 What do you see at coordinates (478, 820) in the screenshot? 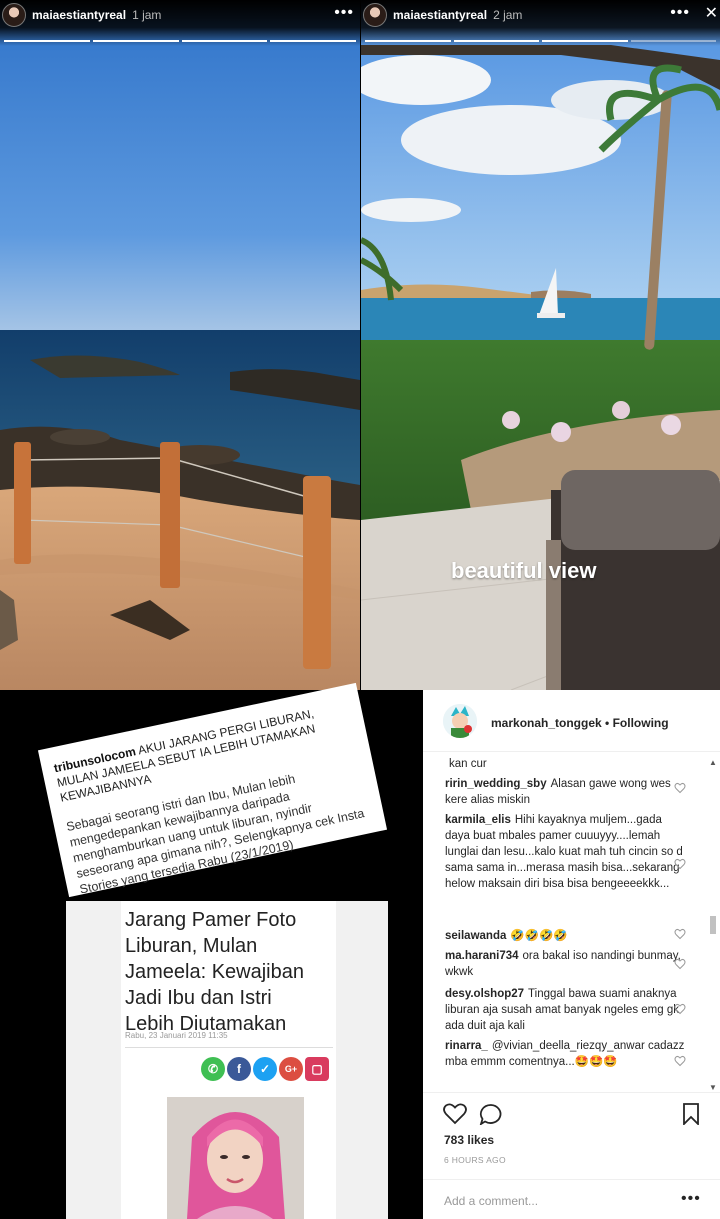
I see `comment-username: karmila_elis` at bounding box center [478, 820].